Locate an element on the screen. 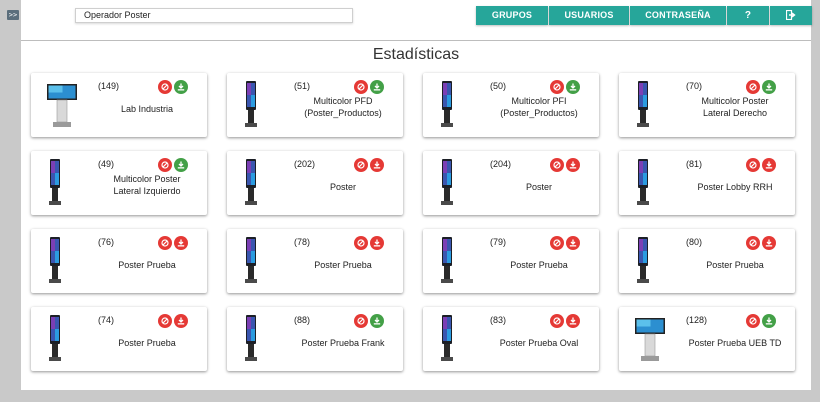  device-card: (50) Multicolor PFI (Poster_Productos) is located at coordinates (511, 105).